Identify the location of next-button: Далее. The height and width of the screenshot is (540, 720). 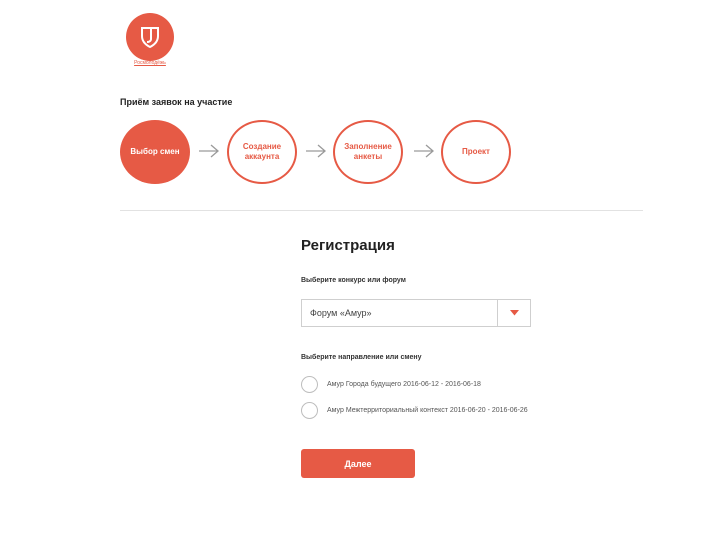
(358, 463).